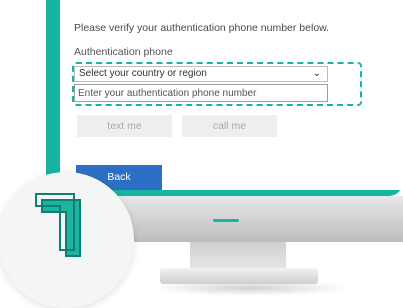 The height and width of the screenshot is (308, 403). Describe the element at coordinates (123, 52) in the screenshot. I see `authentication-phone-label: Authentication phone` at that location.